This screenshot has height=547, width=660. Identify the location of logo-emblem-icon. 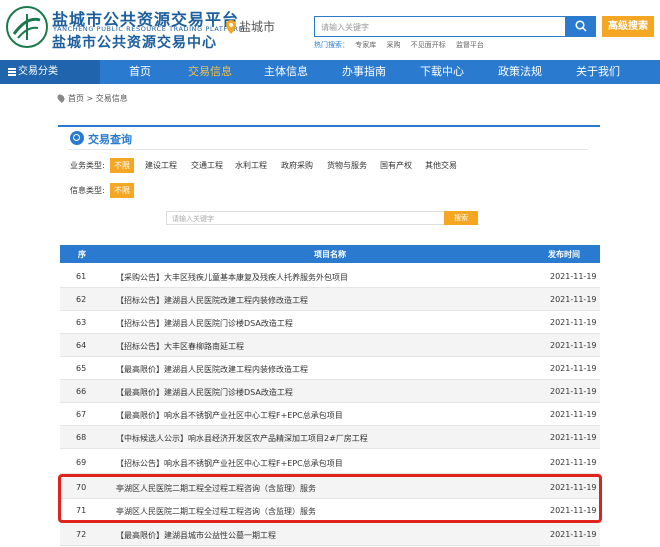
(26, 27).